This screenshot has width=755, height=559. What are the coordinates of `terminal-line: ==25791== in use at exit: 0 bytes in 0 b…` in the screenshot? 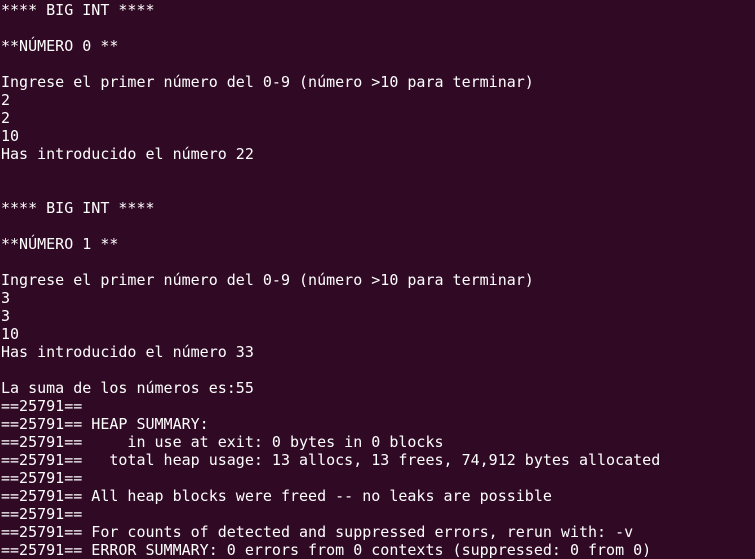 It's located at (222, 442).